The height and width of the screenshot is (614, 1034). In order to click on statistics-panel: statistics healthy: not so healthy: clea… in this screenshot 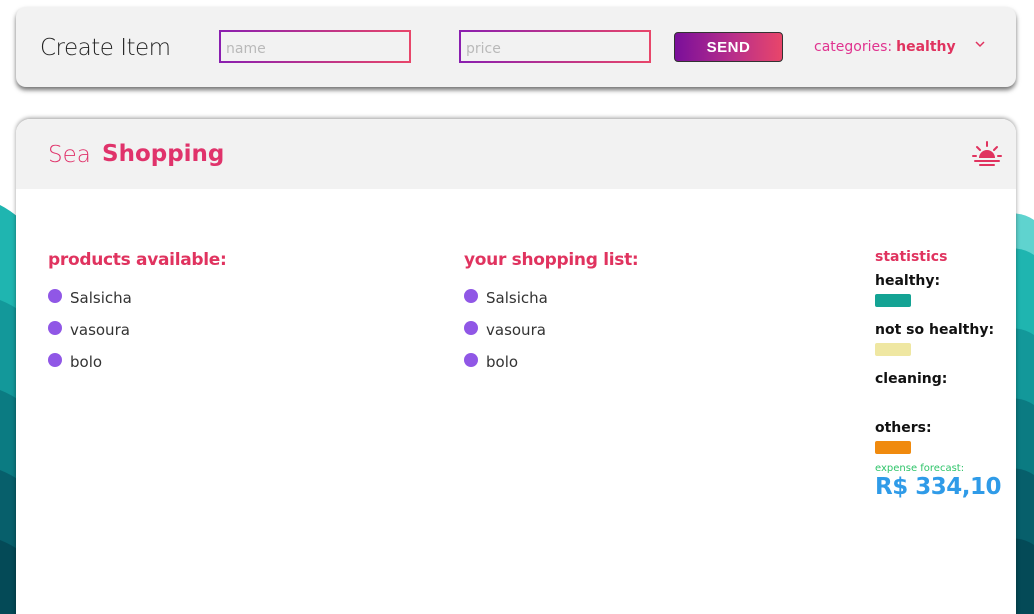, I will do `click(940, 374)`.